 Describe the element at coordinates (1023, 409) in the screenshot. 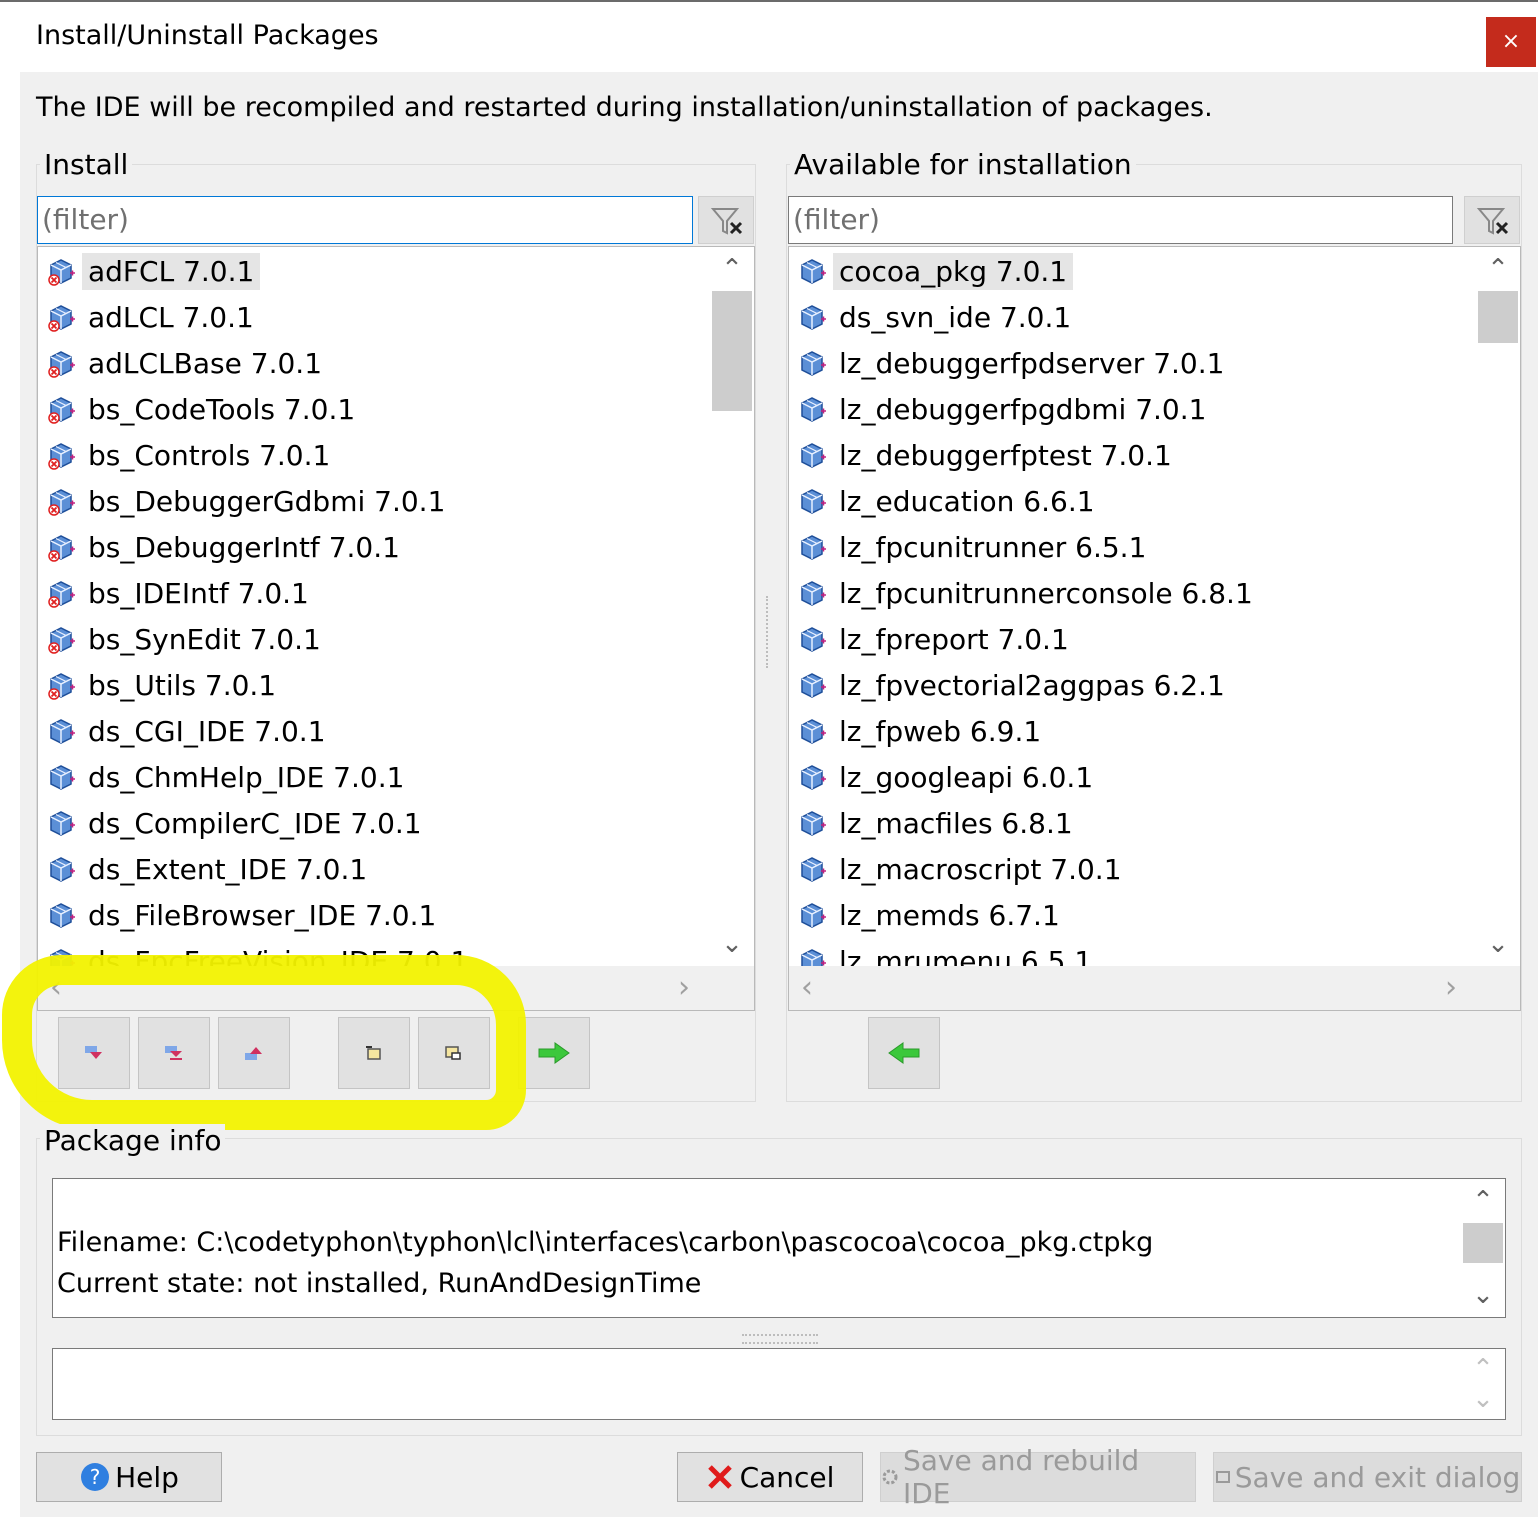

I see `available-item-label: lz_debuggerfpgdbmi 7.0.1` at that location.